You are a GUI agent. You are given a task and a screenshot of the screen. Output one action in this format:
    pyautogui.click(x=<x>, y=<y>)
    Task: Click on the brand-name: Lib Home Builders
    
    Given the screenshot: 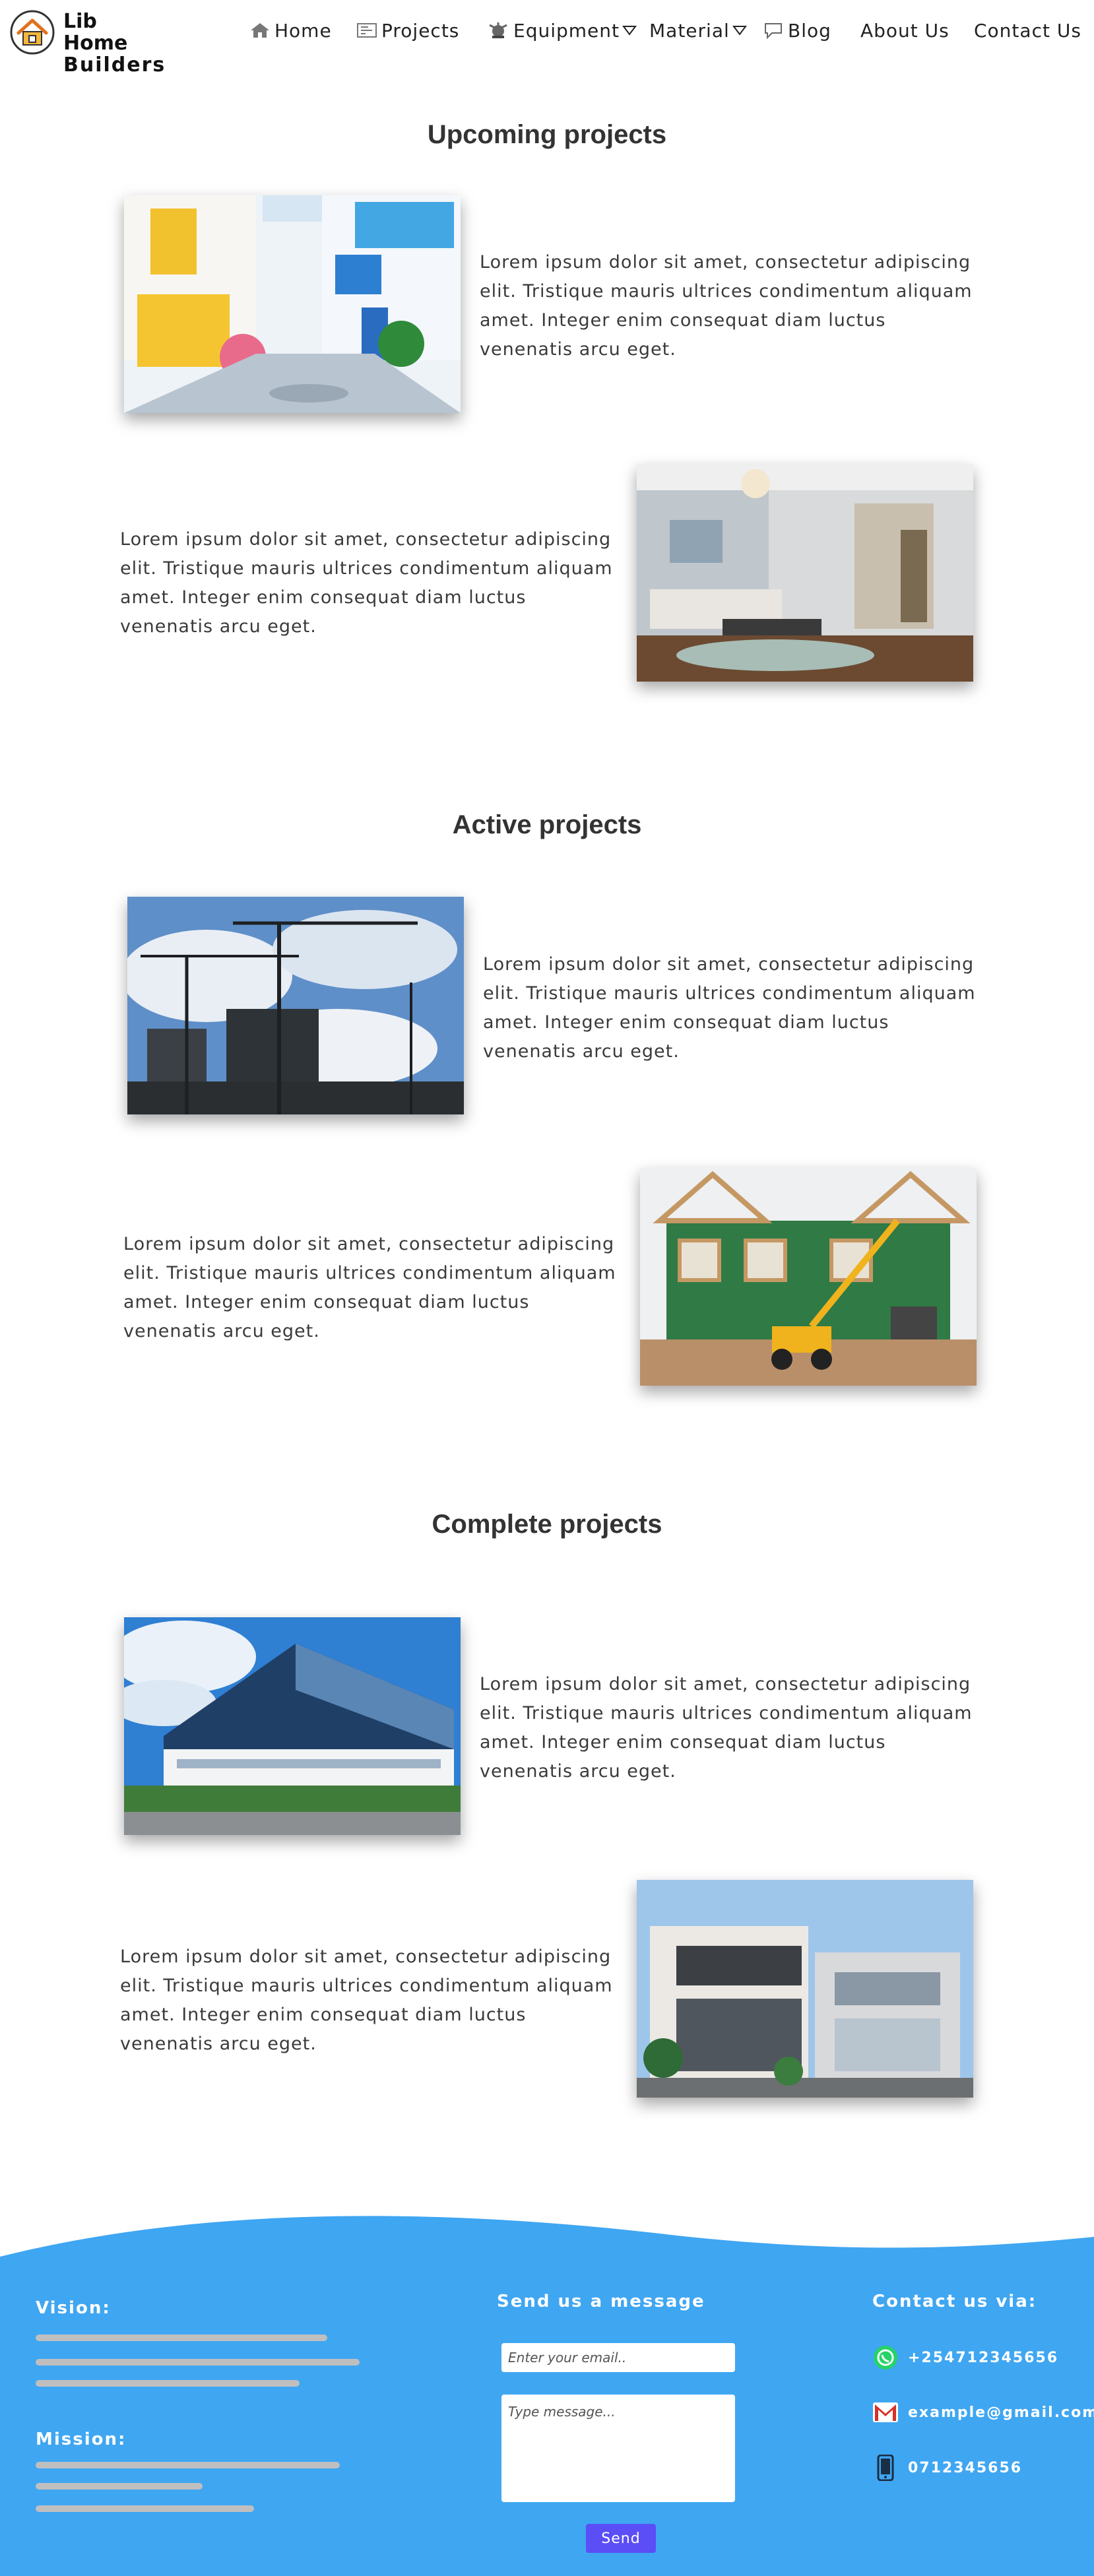 What is the action you would take?
    pyautogui.click(x=114, y=43)
    